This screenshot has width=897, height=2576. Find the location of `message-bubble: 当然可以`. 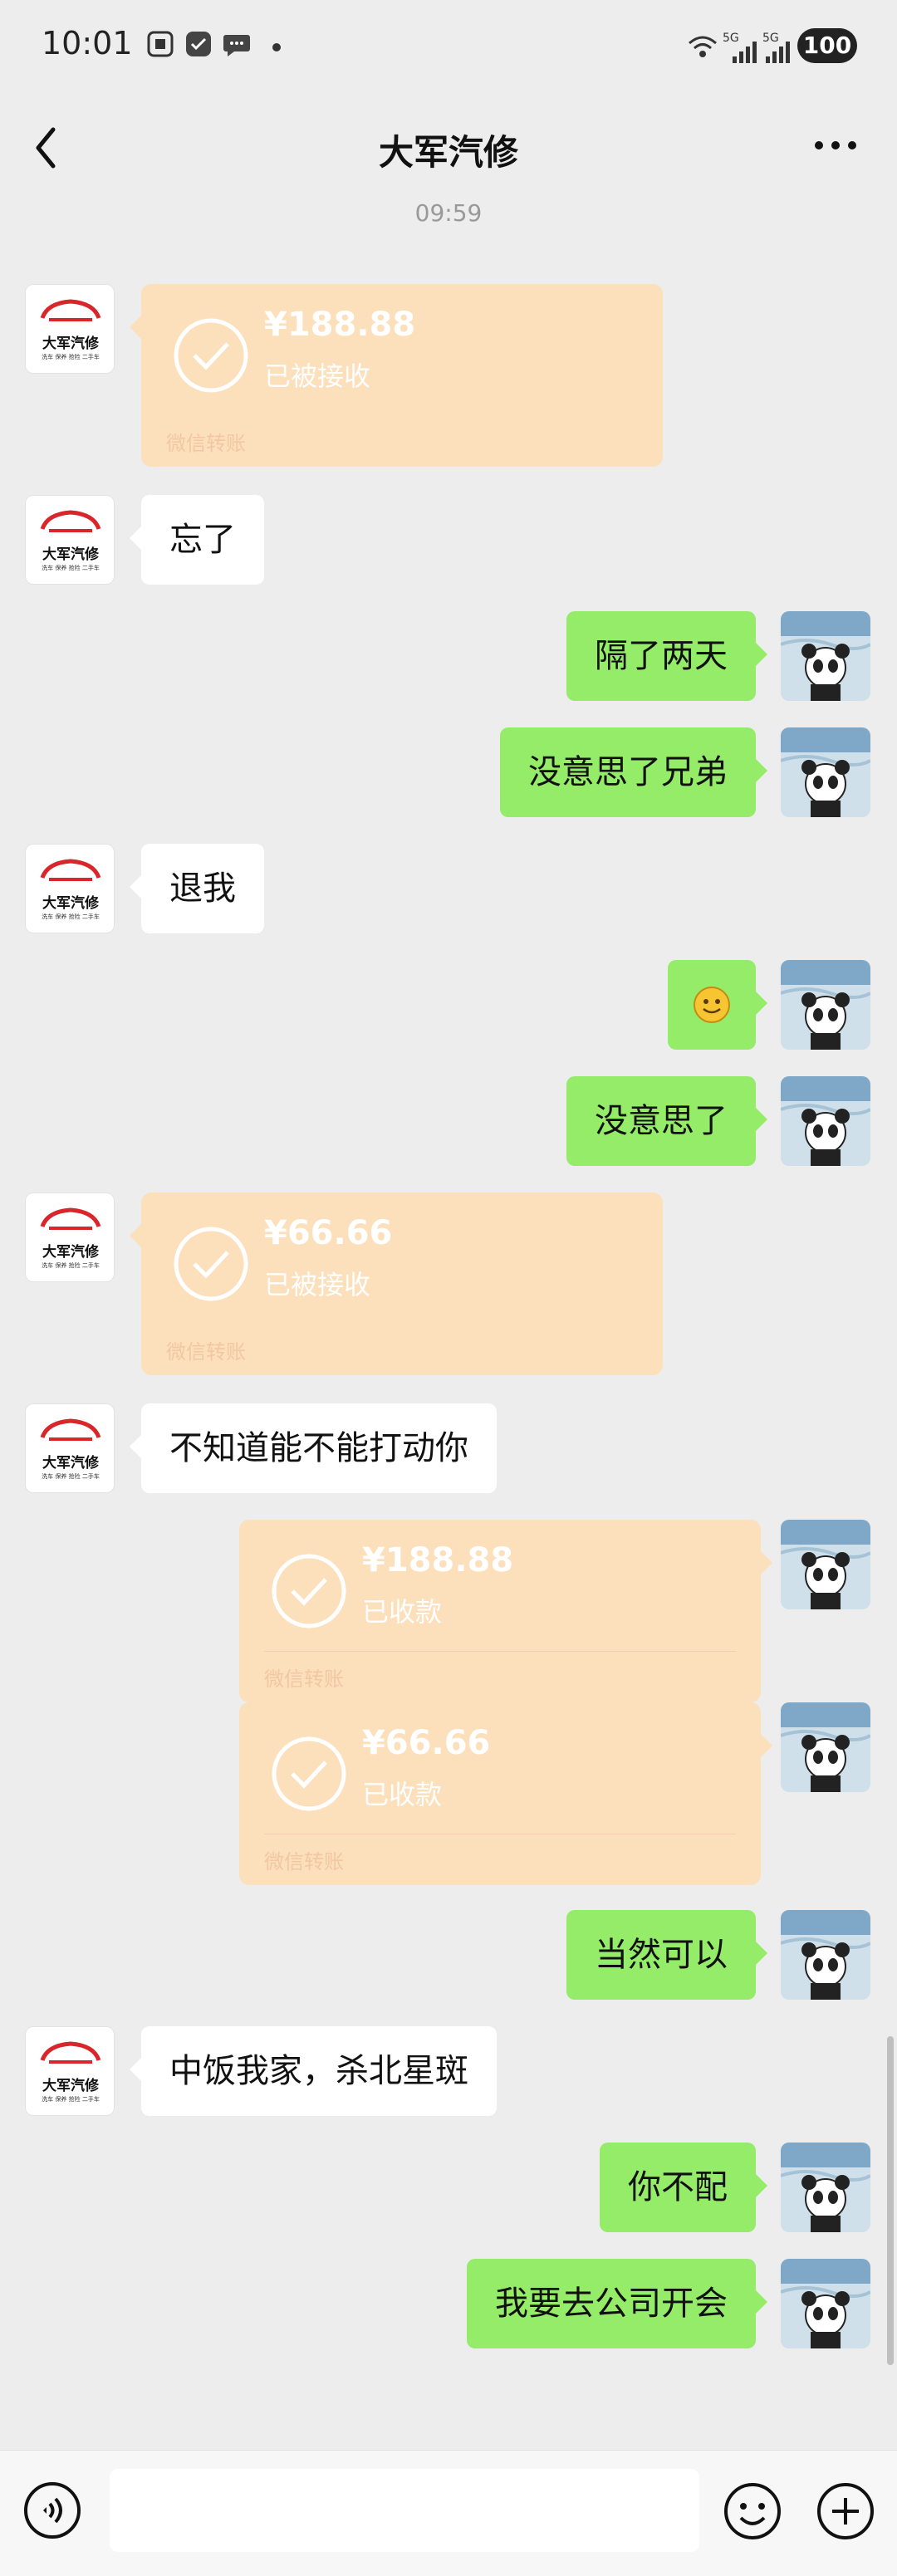

message-bubble: 当然可以 is located at coordinates (667, 1955).